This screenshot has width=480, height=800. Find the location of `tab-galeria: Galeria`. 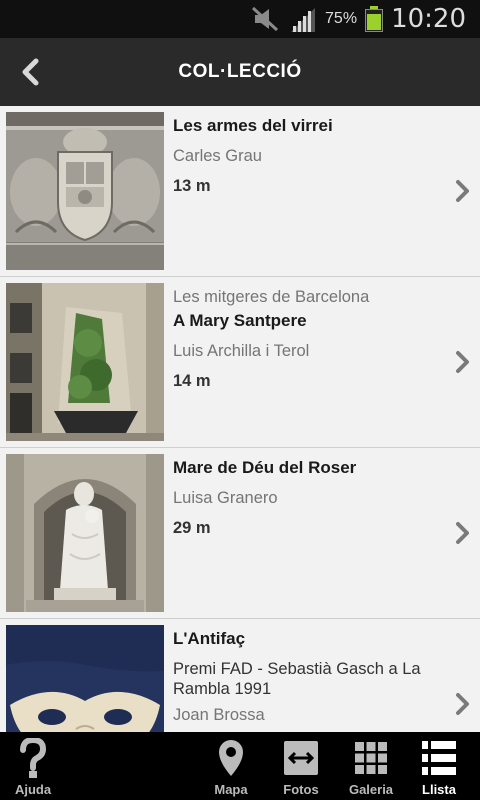

tab-galeria: Galeria is located at coordinates (371, 766).